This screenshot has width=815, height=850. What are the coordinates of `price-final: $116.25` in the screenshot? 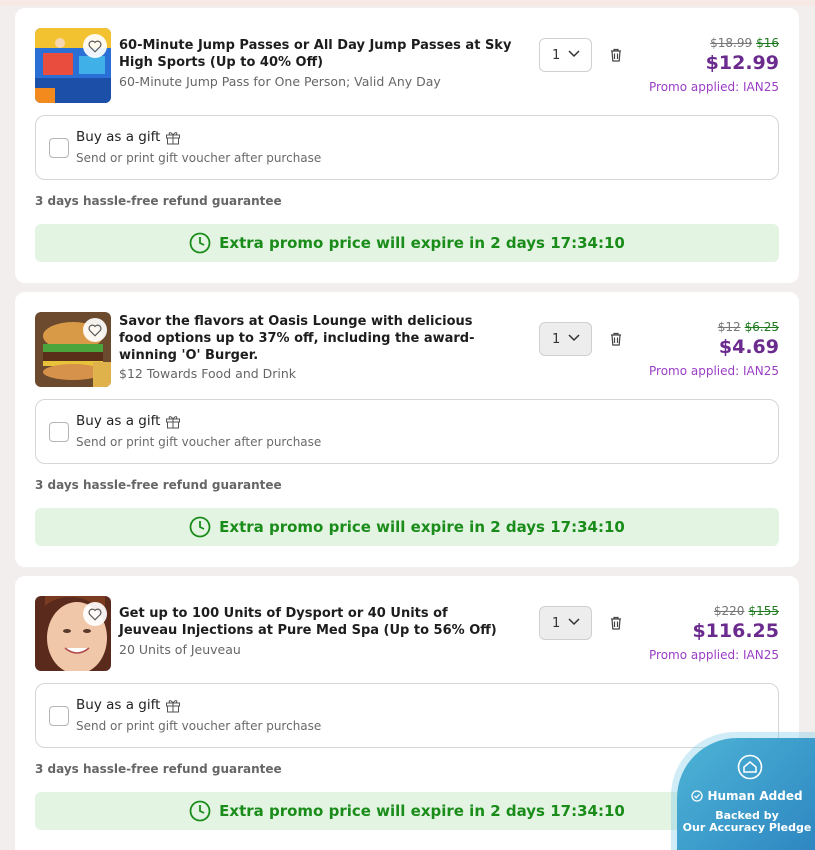 It's located at (735, 631).